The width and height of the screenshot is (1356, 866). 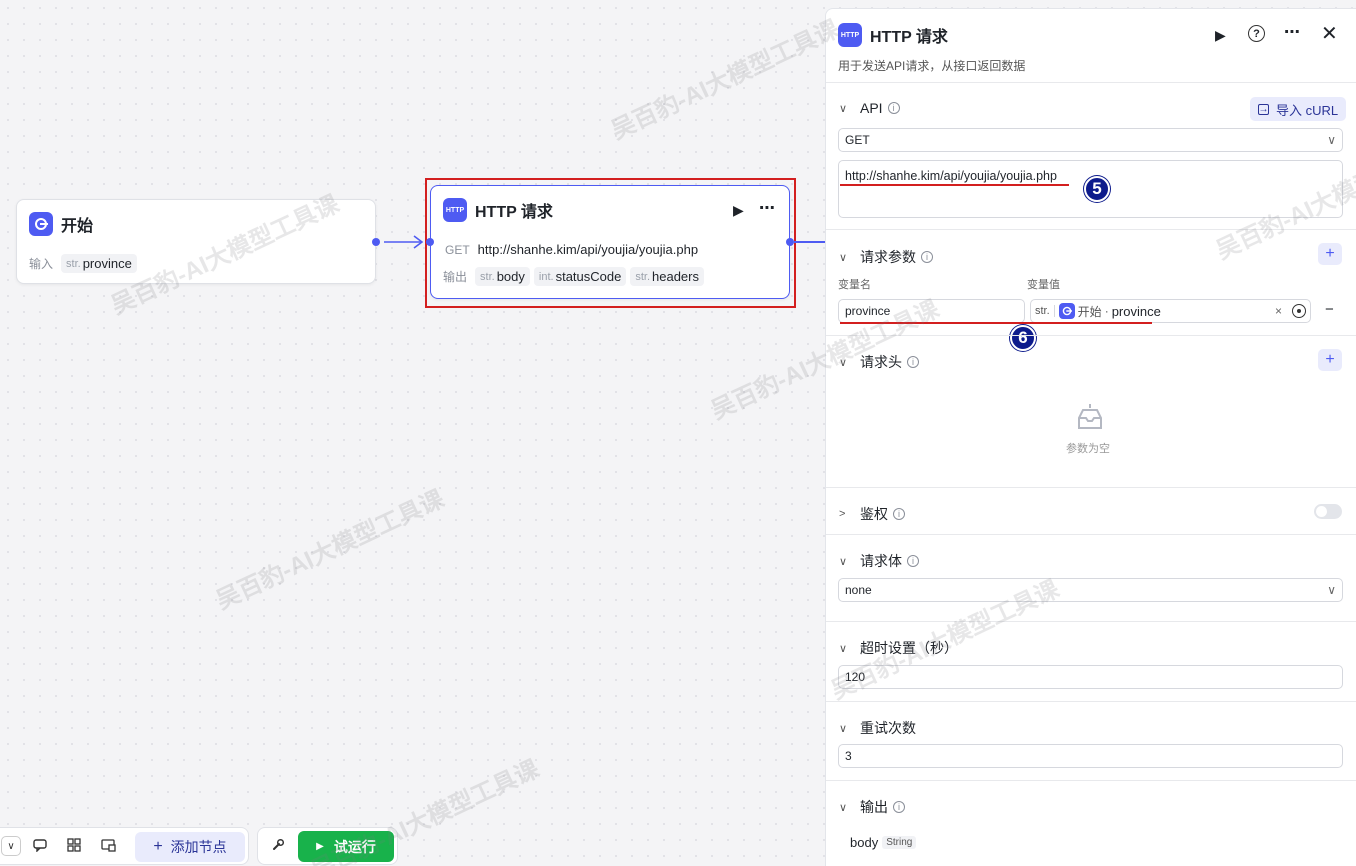 What do you see at coordinates (888, 257) in the screenshot?
I see `params-label: 请求参数` at bounding box center [888, 257].